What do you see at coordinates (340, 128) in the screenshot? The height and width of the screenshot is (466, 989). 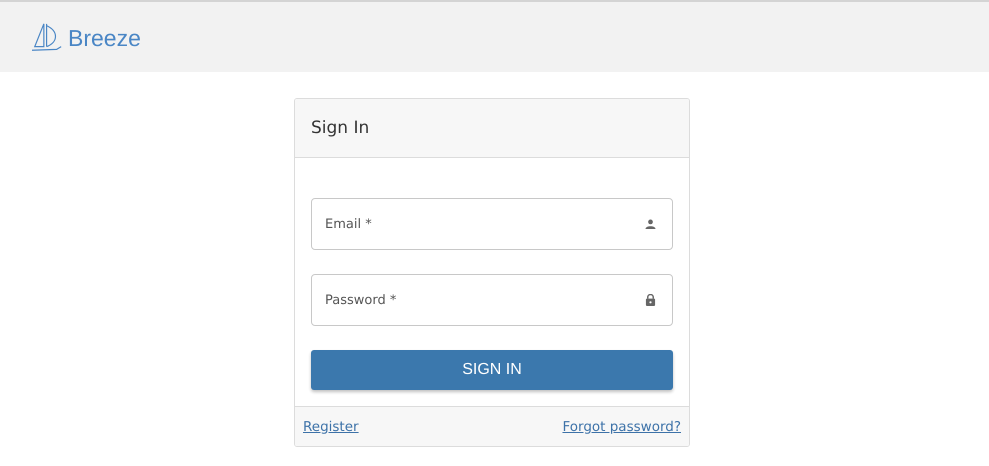 I see `card-title: Sign In` at bounding box center [340, 128].